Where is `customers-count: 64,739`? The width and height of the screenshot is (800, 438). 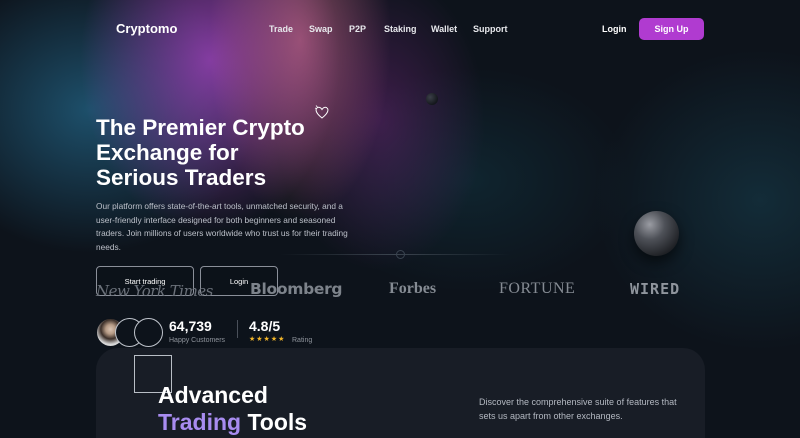
customers-count: 64,739 is located at coordinates (190, 326).